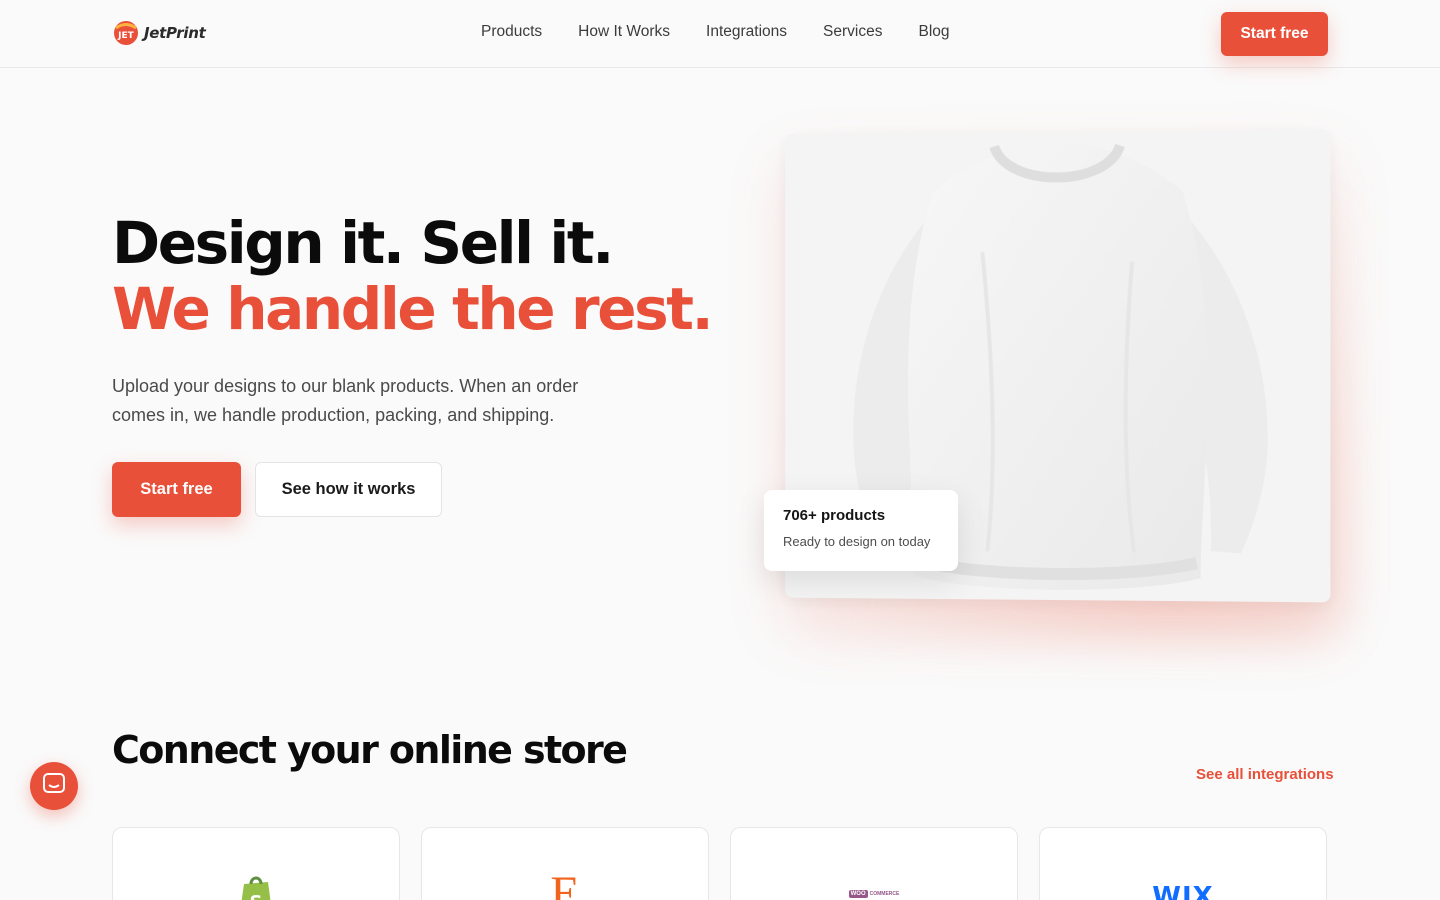 Image resolution: width=1440 pixels, height=900 pixels. I want to click on woocommerce-label: COMMERCE, so click(884, 894).